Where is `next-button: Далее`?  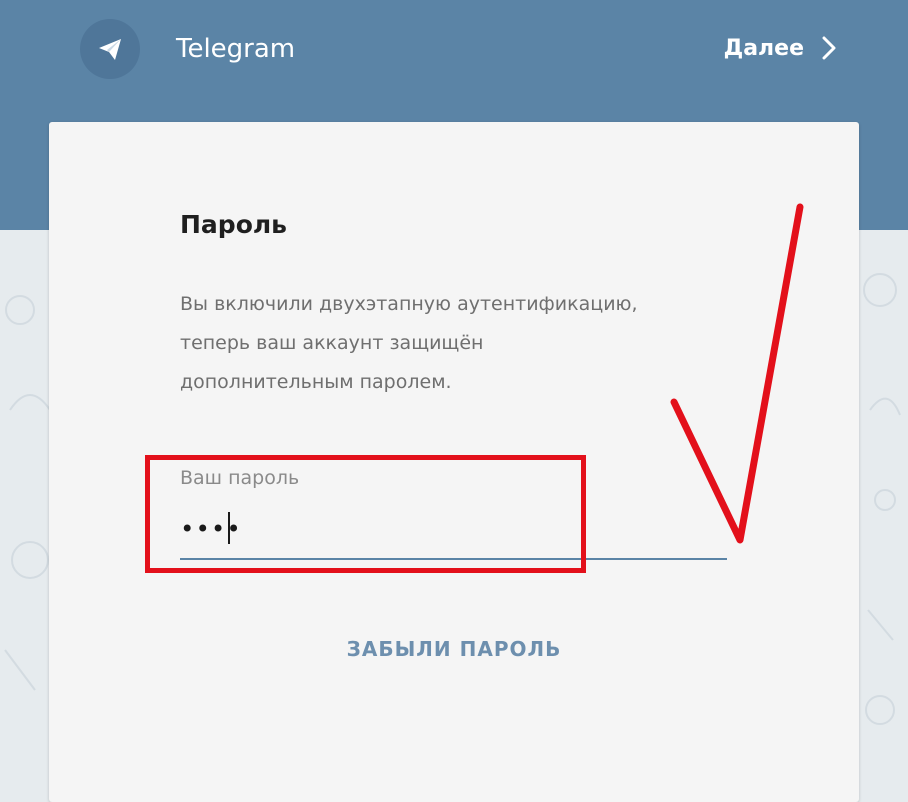 next-button: Далее is located at coordinates (780, 48).